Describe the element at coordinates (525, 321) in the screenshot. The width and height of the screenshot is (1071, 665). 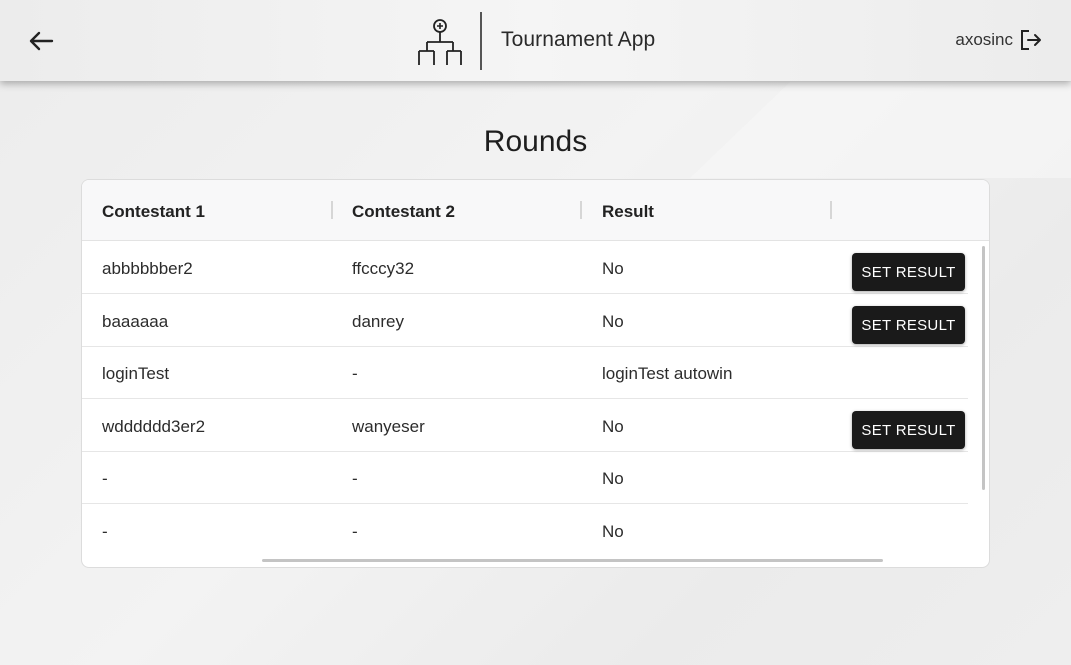
I see `table-row: baaaaaa danrey No SET RESULT` at that location.